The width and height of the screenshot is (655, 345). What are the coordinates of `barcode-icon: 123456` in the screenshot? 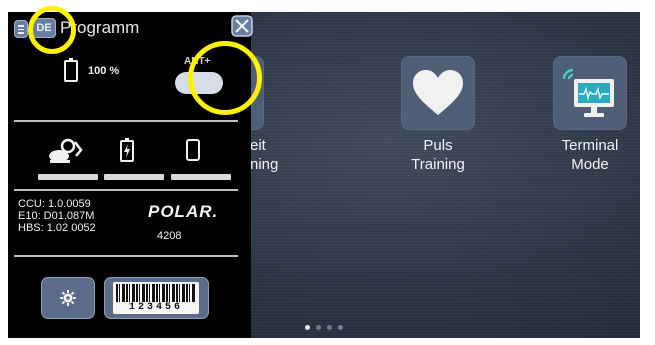 It's located at (156, 298).